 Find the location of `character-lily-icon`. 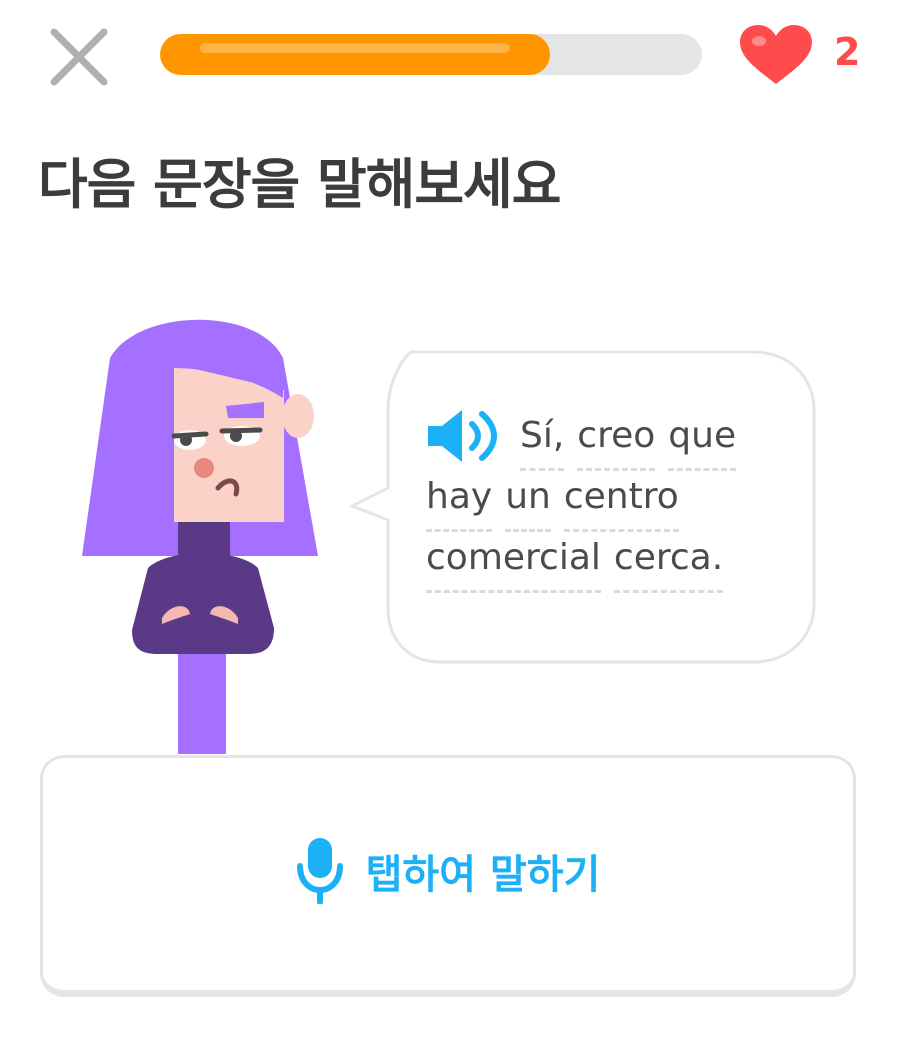

character-lily-icon is located at coordinates (200, 536).